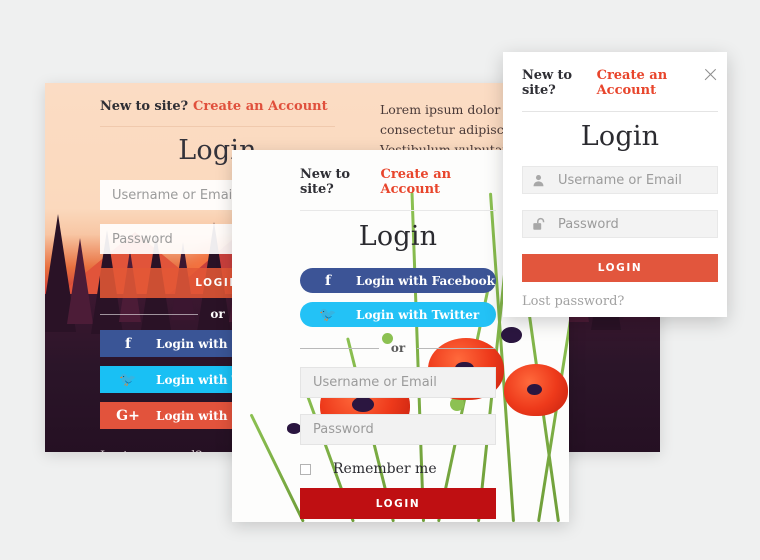  What do you see at coordinates (588, 224) in the screenshot?
I see `front-password-placeholder: Password` at bounding box center [588, 224].